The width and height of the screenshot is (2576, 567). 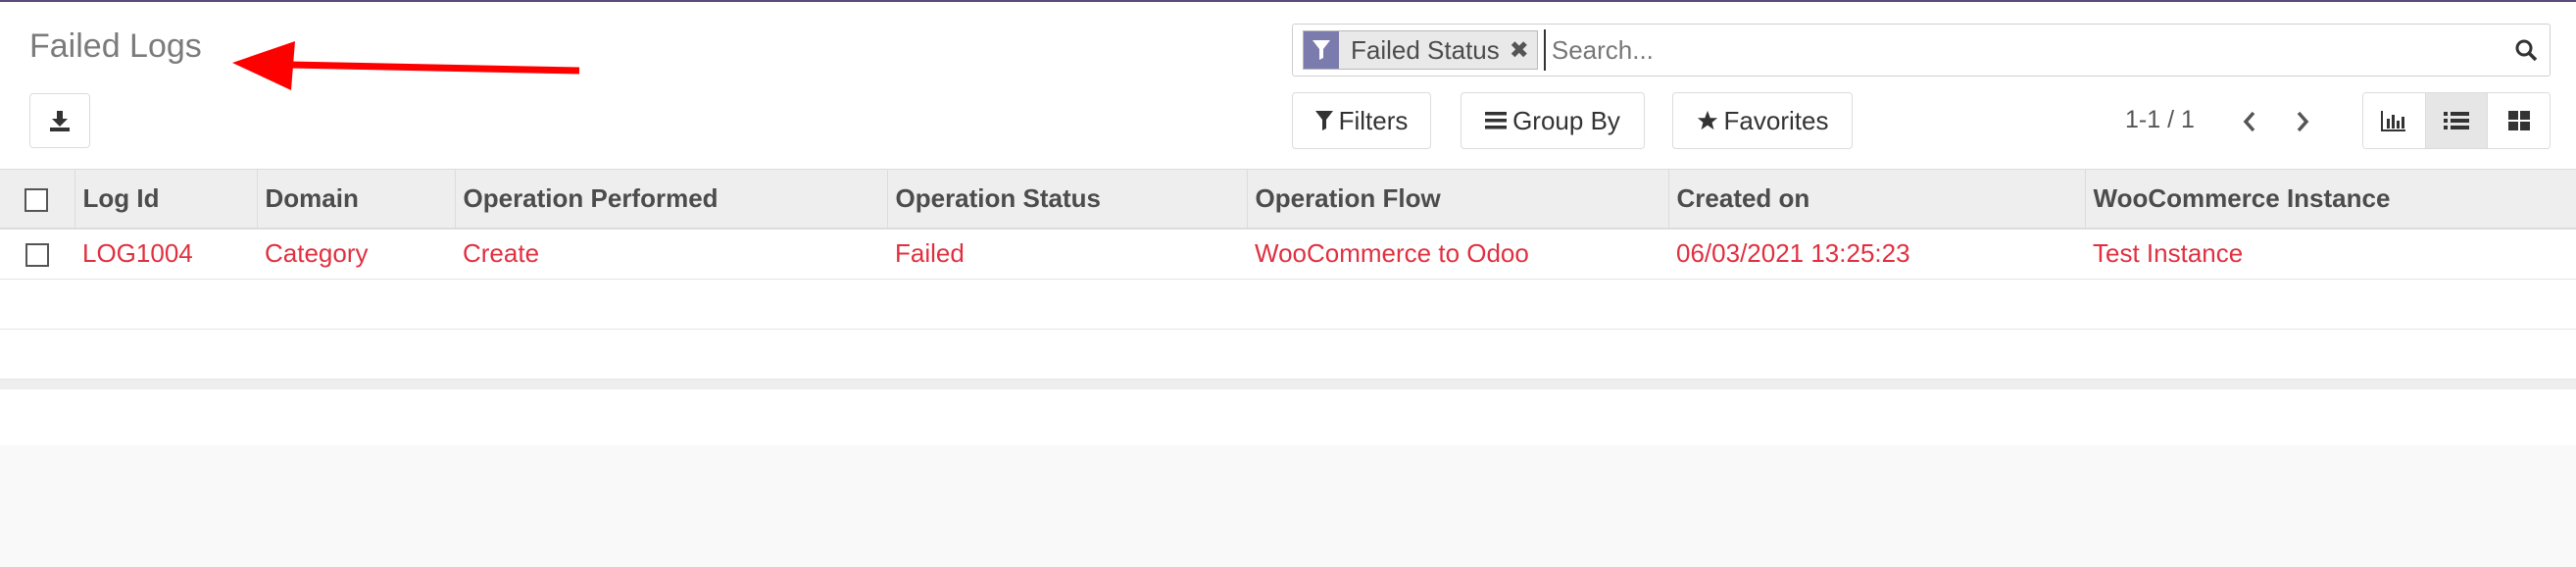 I want to click on select-all-cell, so click(x=37, y=200).